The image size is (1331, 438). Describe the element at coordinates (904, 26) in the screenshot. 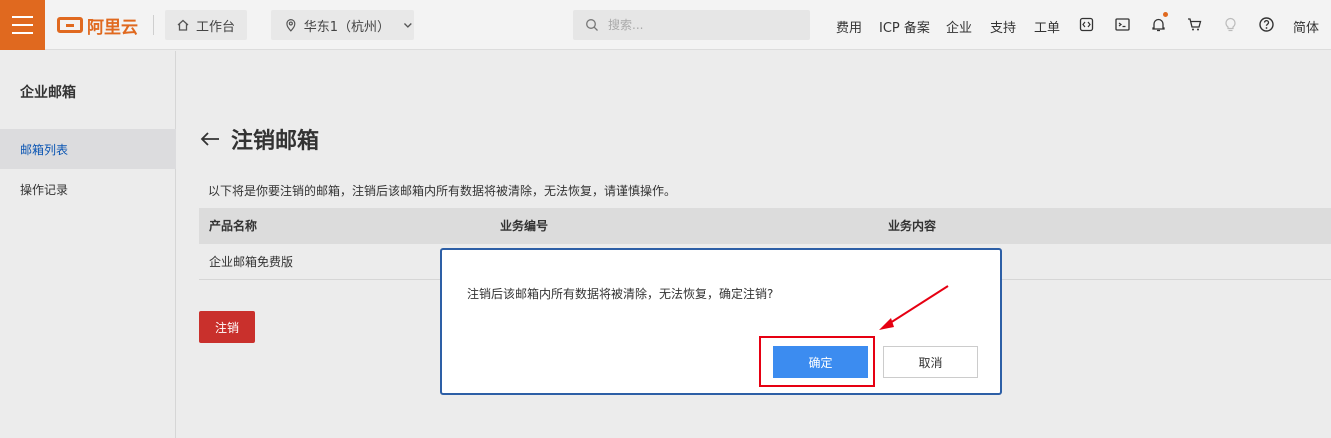

I see `nav-link-icp: ICP 备案` at that location.